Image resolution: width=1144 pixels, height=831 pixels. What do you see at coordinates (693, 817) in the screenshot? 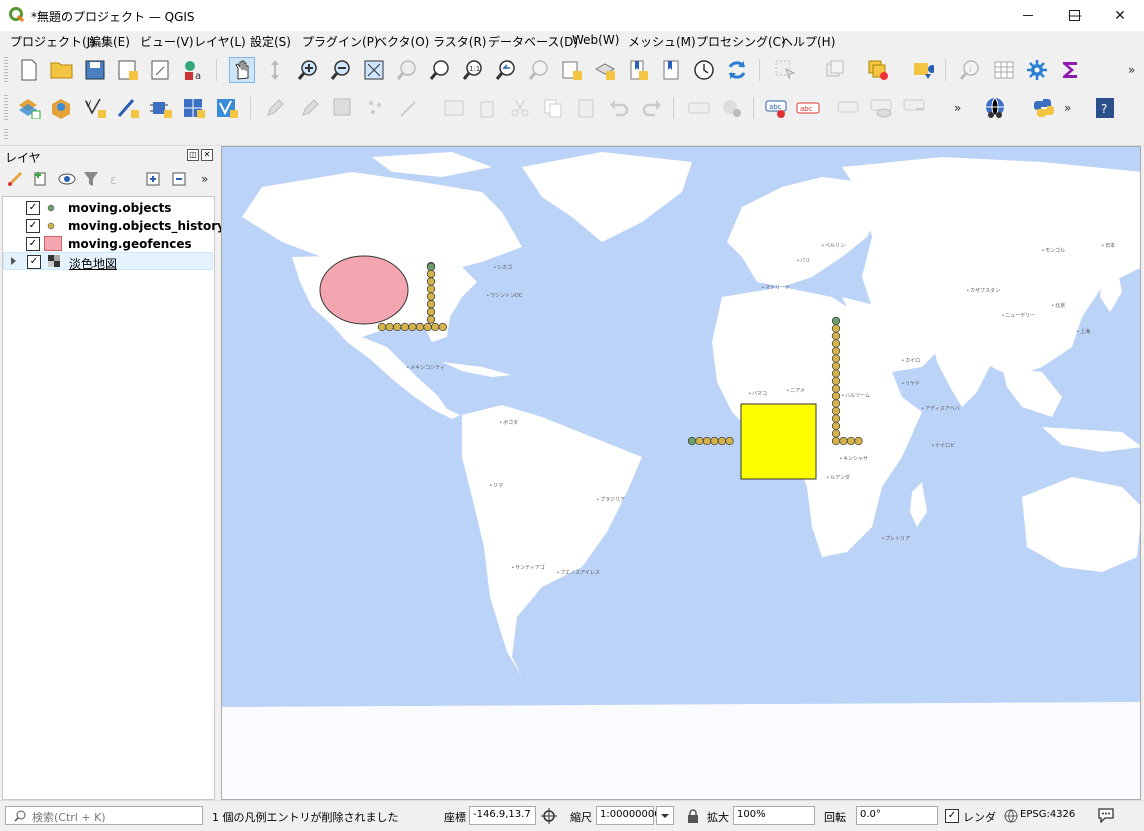
I see `lock-scale-icon` at bounding box center [693, 817].